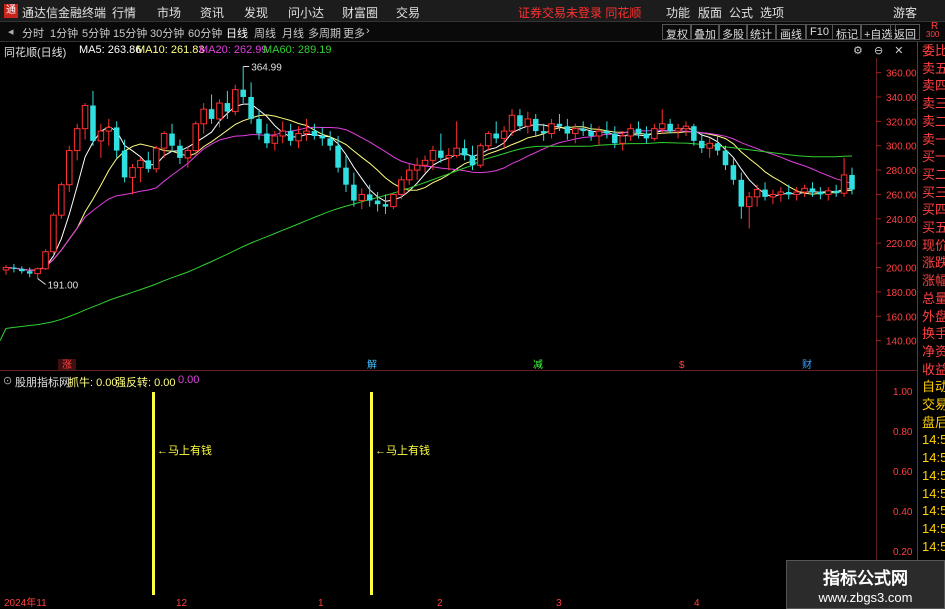 Image resolution: width=945 pixels, height=609 pixels. I want to click on side-panel-item: 买一, so click(932, 157).